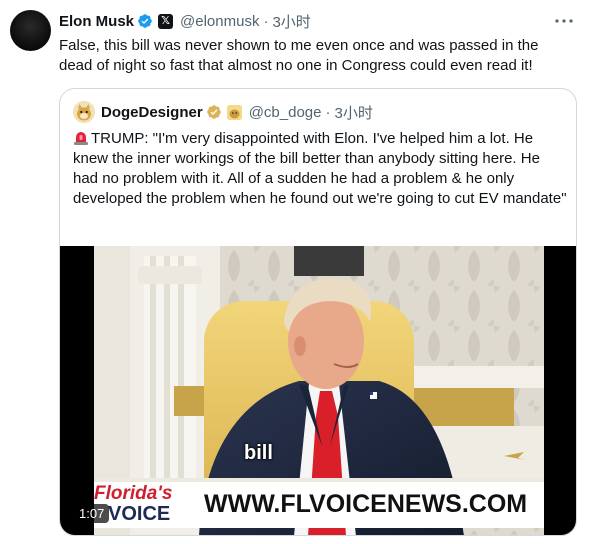  Describe the element at coordinates (353, 112) in the screenshot. I see `quoted-tweet-timestamp: 3小时` at that location.